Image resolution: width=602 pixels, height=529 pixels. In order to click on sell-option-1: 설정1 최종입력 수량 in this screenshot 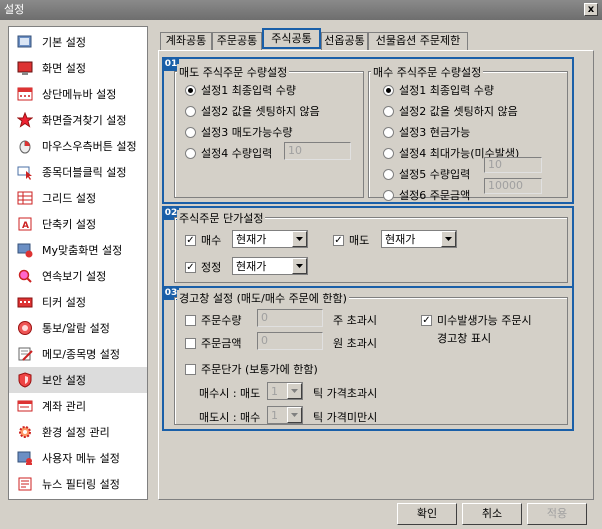, I will do `click(240, 90)`.